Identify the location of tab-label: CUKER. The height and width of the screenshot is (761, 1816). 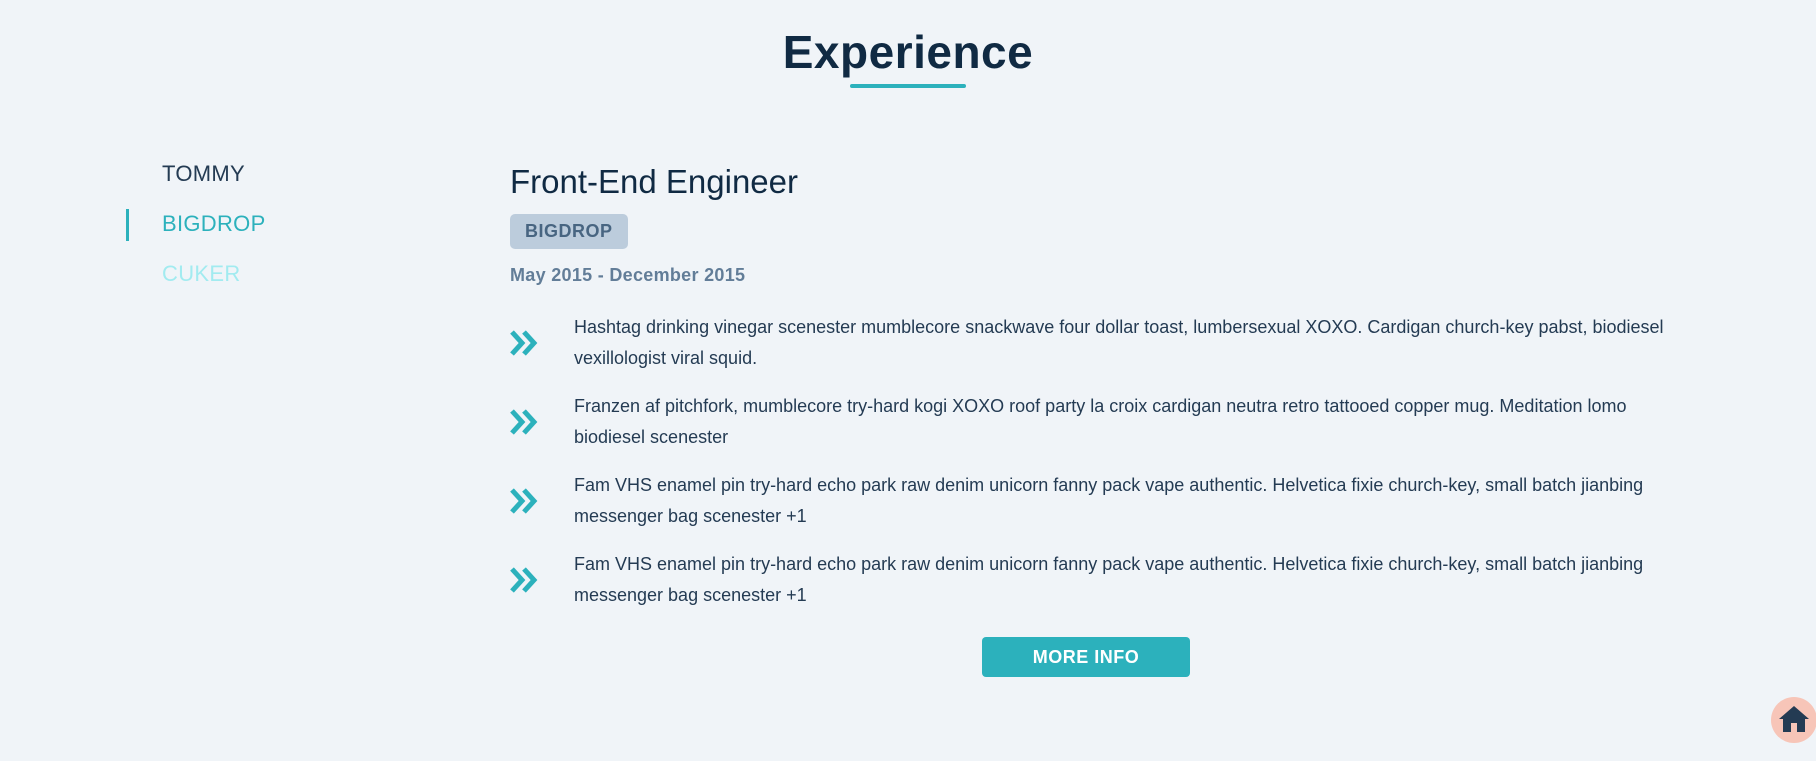
(201, 273).